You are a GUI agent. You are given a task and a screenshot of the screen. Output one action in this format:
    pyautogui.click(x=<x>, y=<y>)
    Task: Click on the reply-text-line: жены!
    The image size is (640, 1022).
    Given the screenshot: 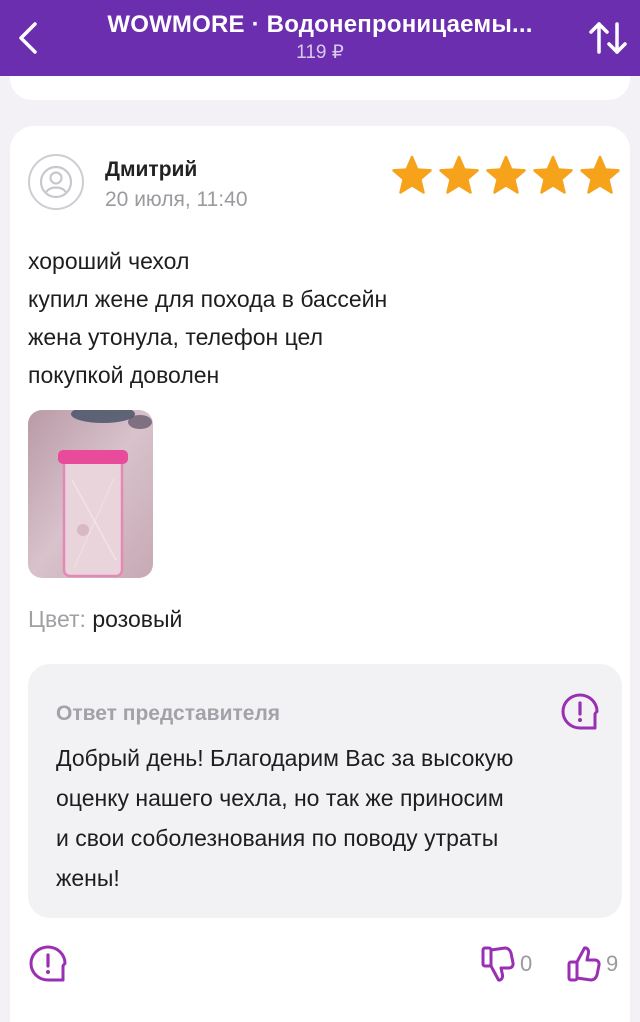 What is the action you would take?
    pyautogui.click(x=88, y=878)
    